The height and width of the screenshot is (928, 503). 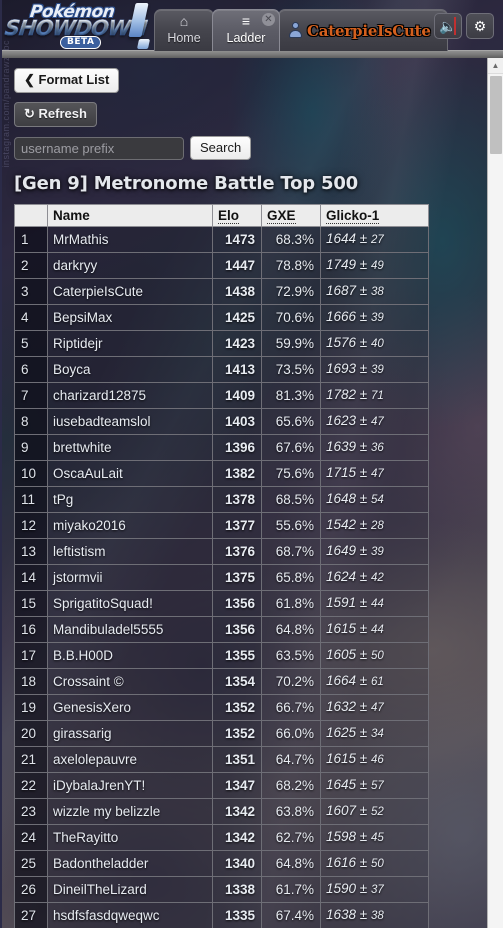 What do you see at coordinates (130, 395) in the screenshot?
I see `row-username: charizard12875` at bounding box center [130, 395].